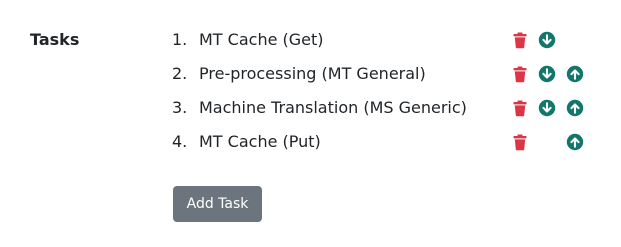 Image resolution: width=621 pixels, height=247 pixels. I want to click on task-number: 3., so click(180, 107).